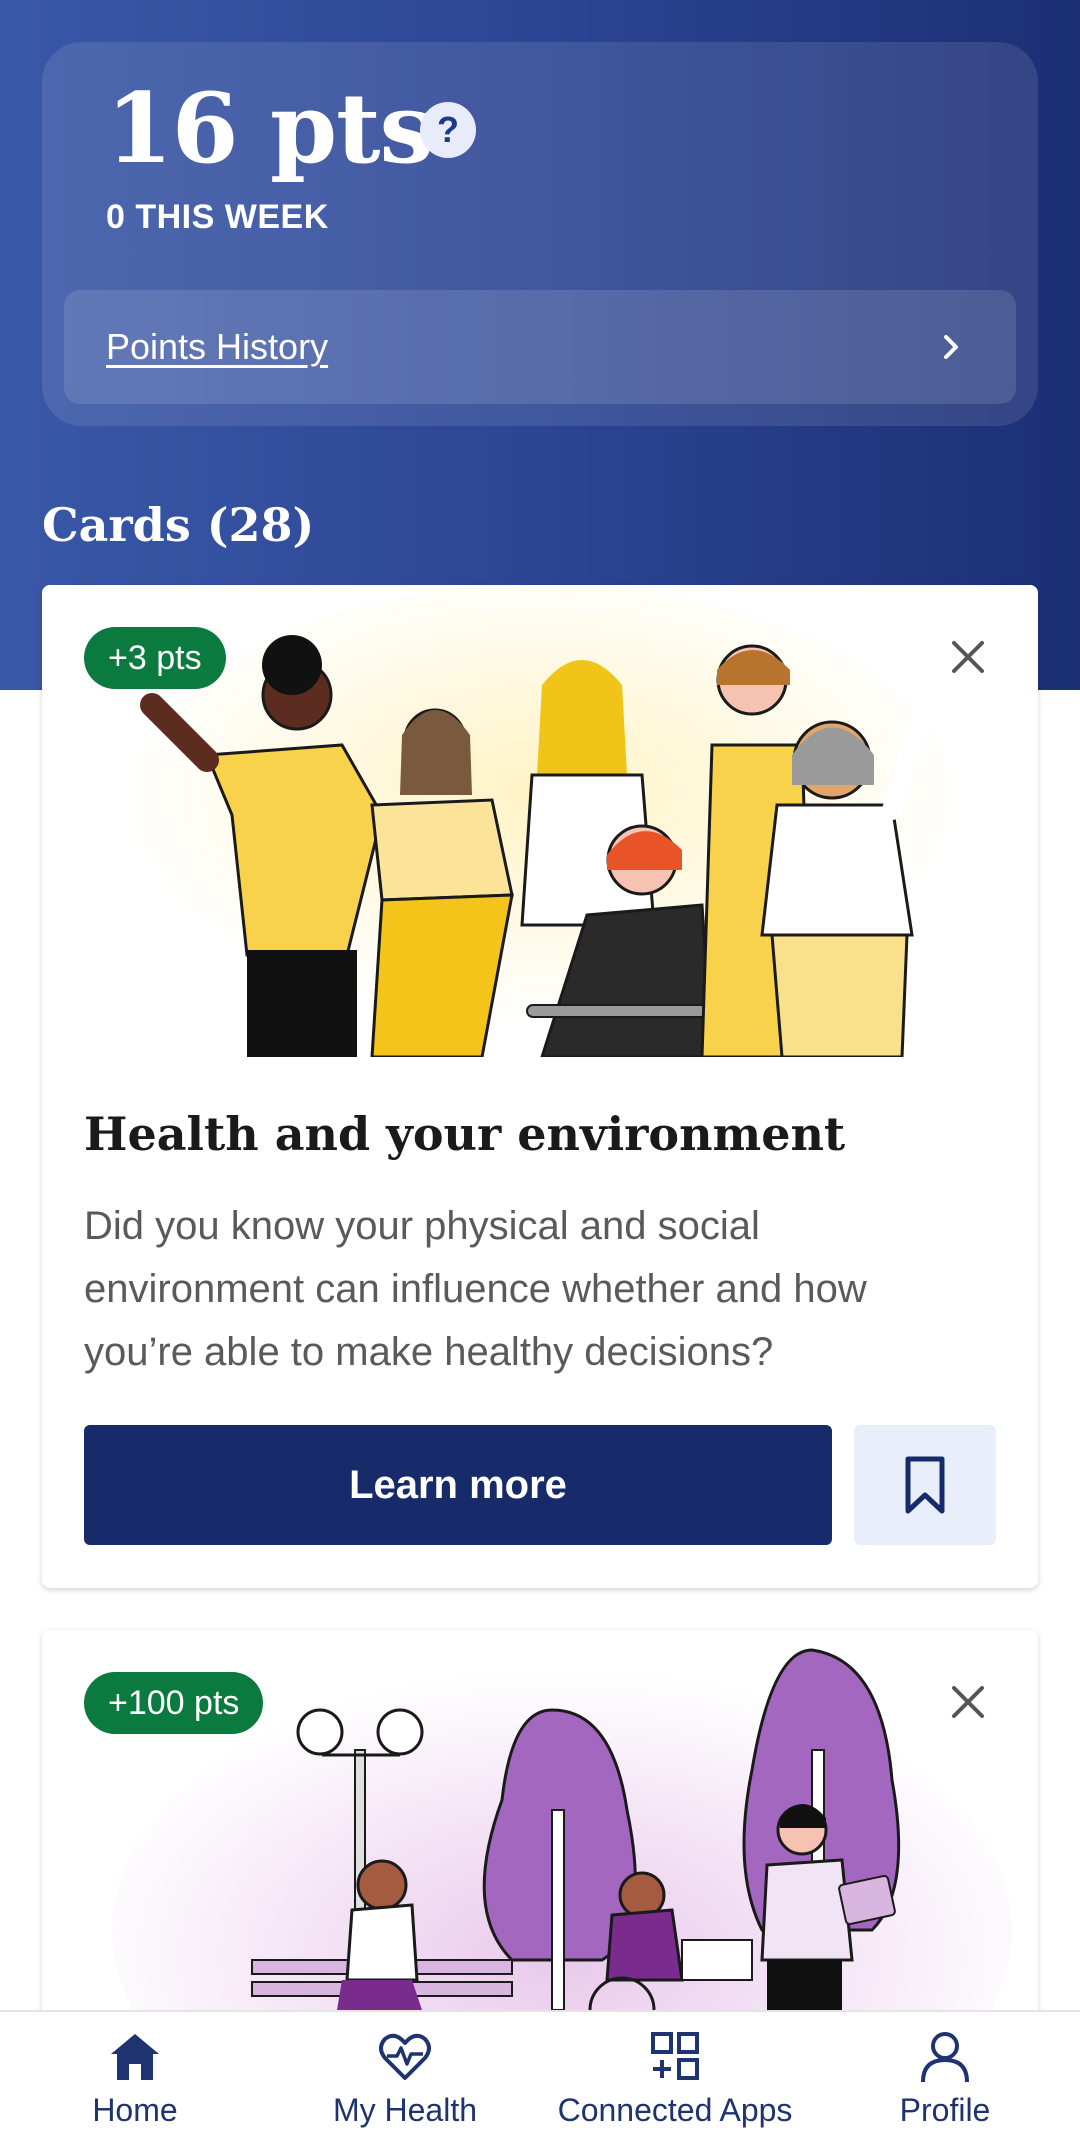 Image resolution: width=1080 pixels, height=2139 pixels. I want to click on points-badge: +100 pts, so click(174, 1703).